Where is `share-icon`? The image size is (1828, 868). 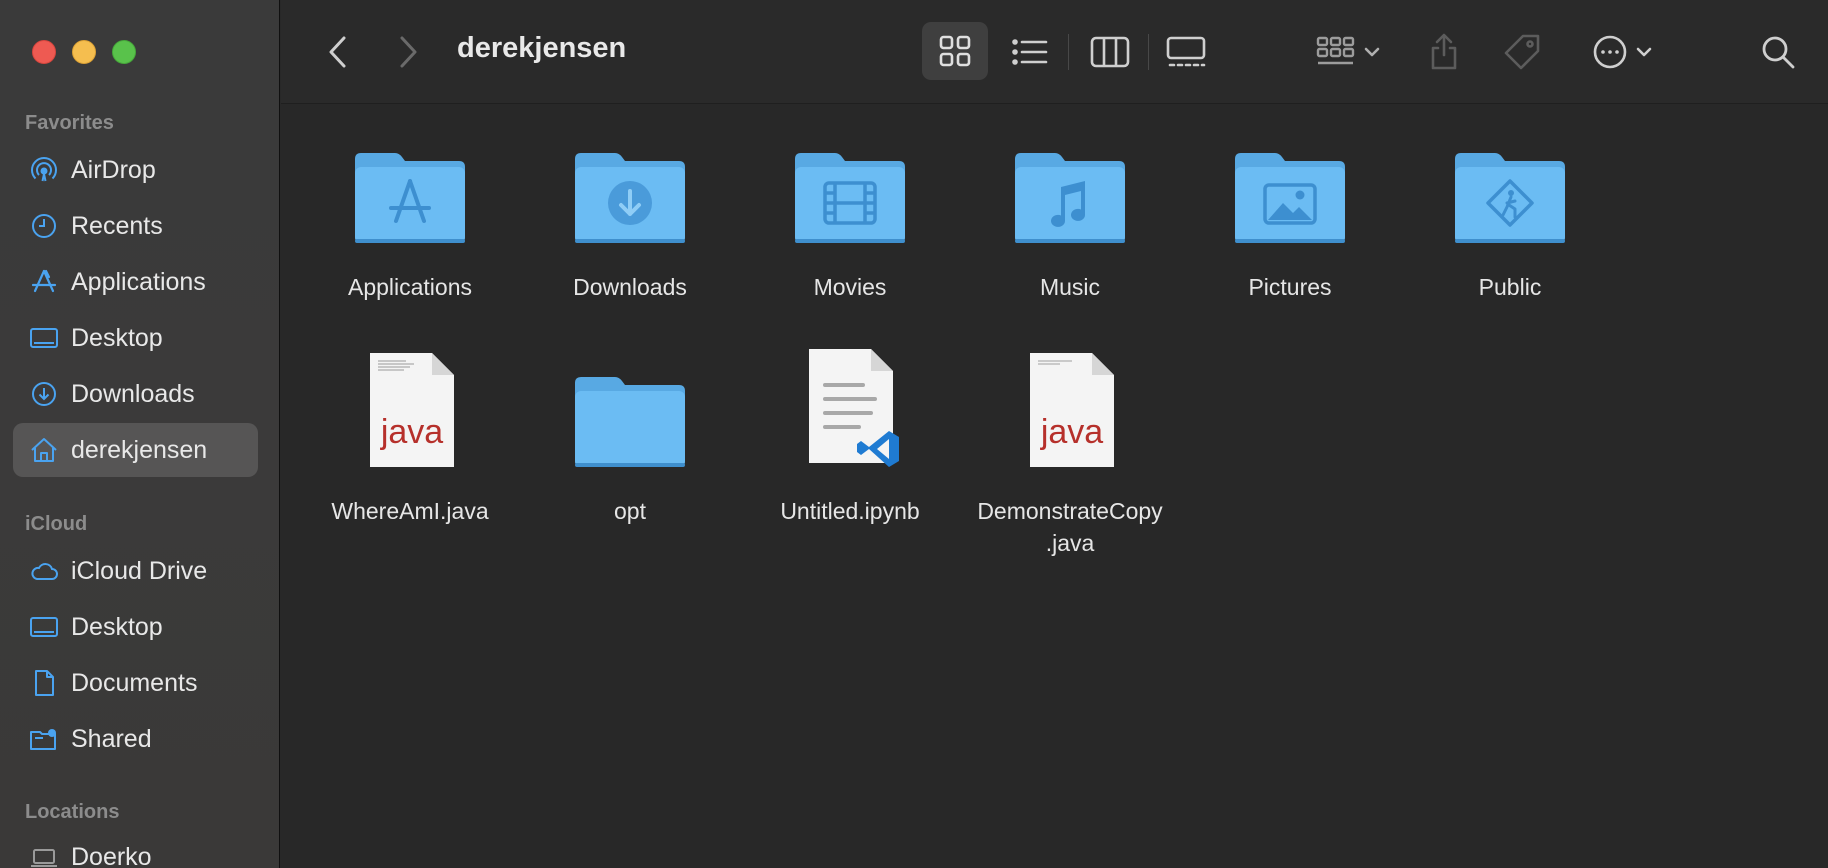
share-icon is located at coordinates (1444, 51).